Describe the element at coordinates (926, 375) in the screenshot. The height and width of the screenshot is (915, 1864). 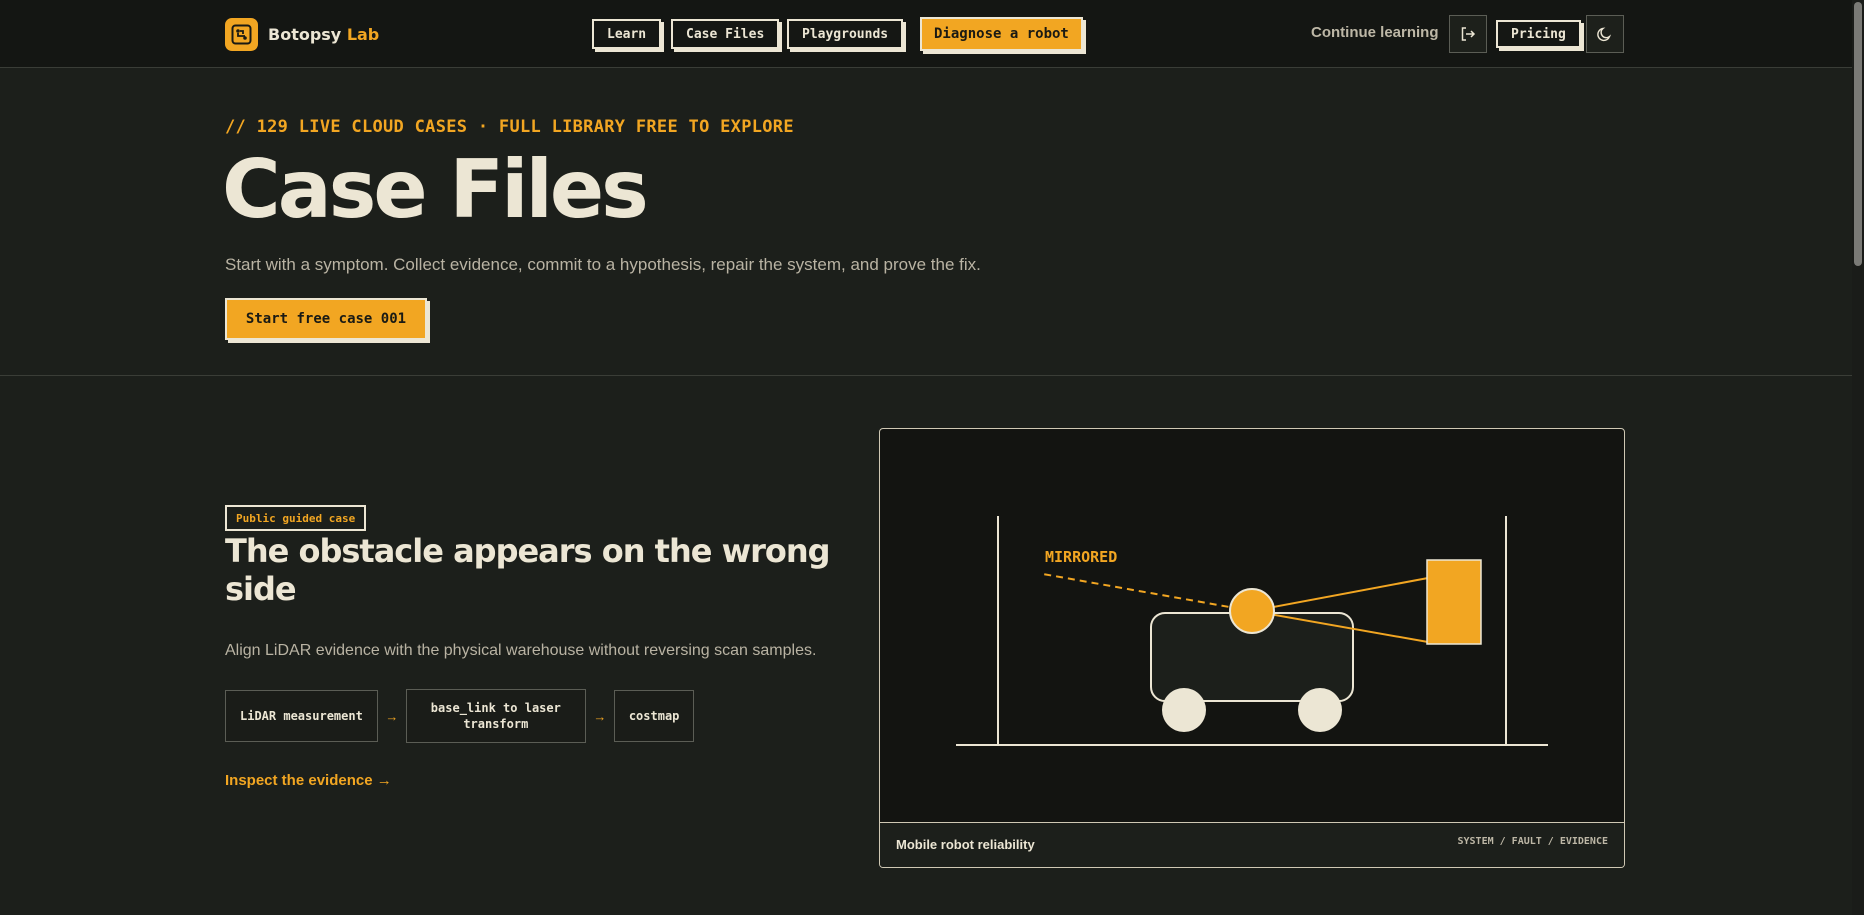
I see `section-divider` at that location.